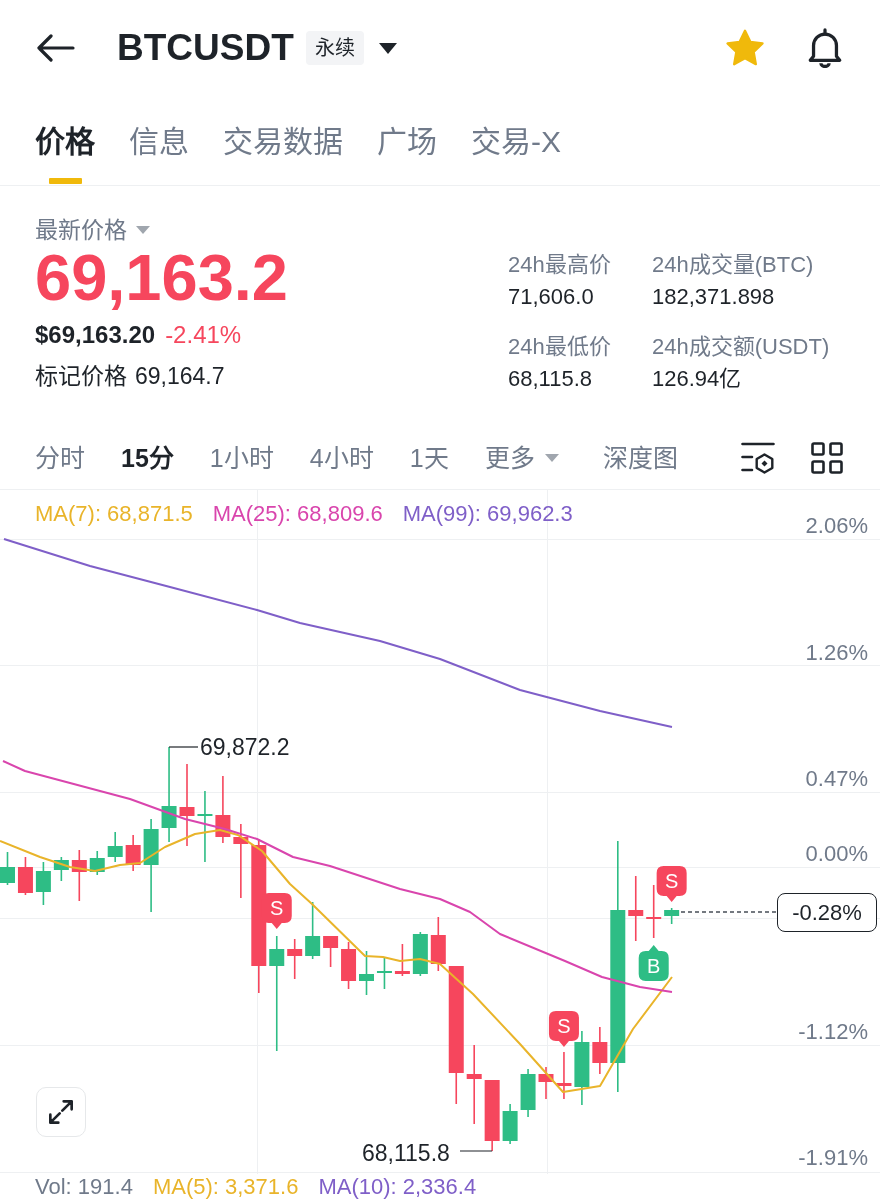  What do you see at coordinates (297, 514) in the screenshot?
I see `moving-average-value: MA(25): 68,809.6` at bounding box center [297, 514].